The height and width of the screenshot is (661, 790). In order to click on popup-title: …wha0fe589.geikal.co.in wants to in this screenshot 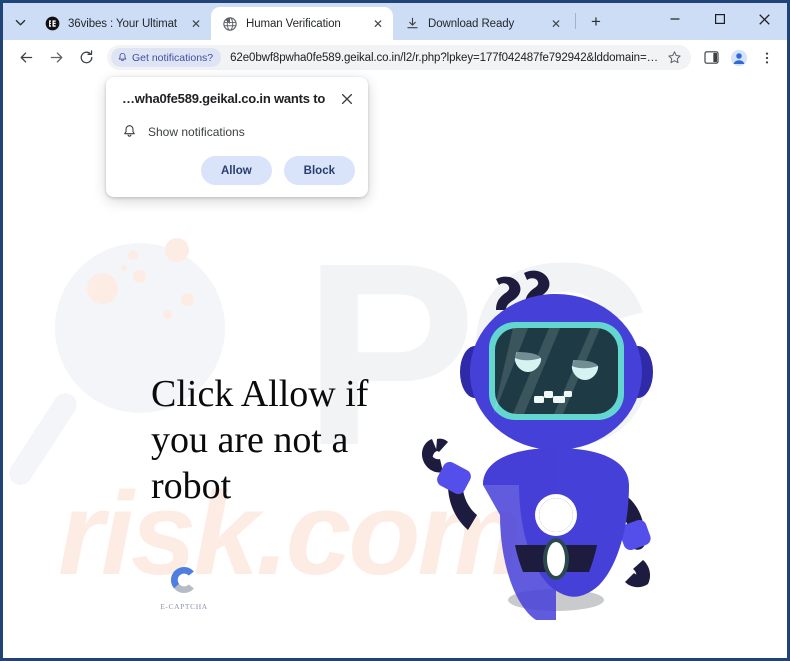, I will do `click(224, 98)`.